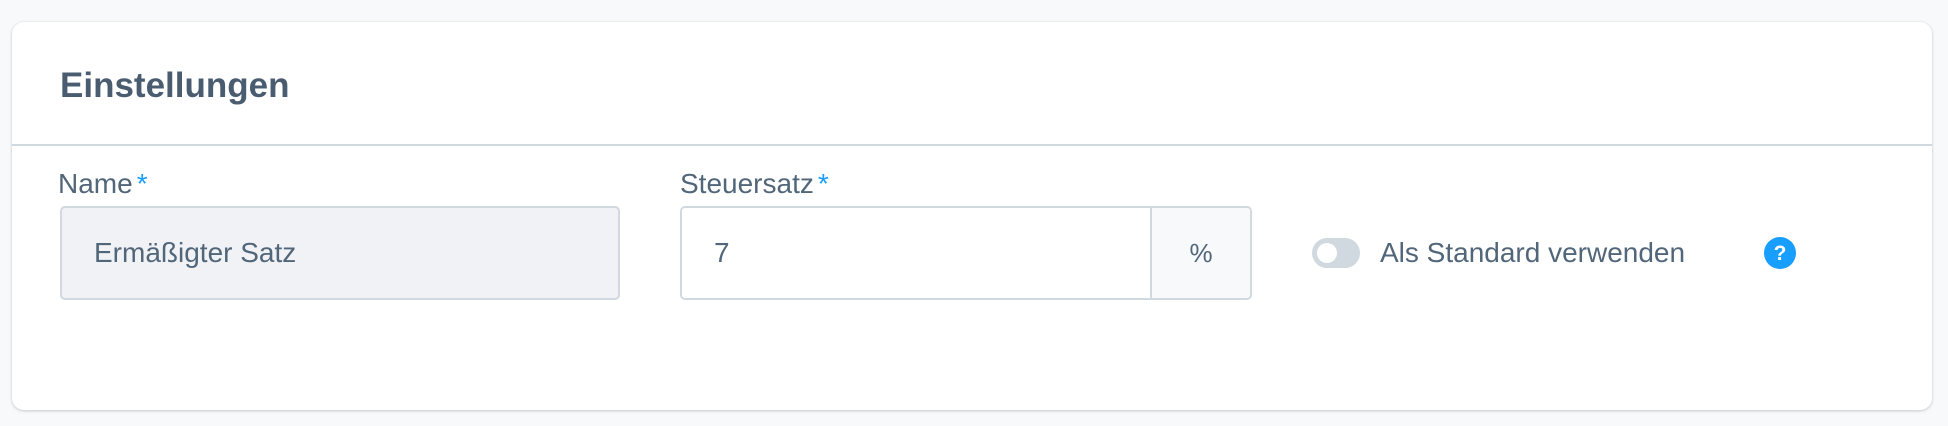  I want to click on tax-rate-input: 7, so click(916, 253).